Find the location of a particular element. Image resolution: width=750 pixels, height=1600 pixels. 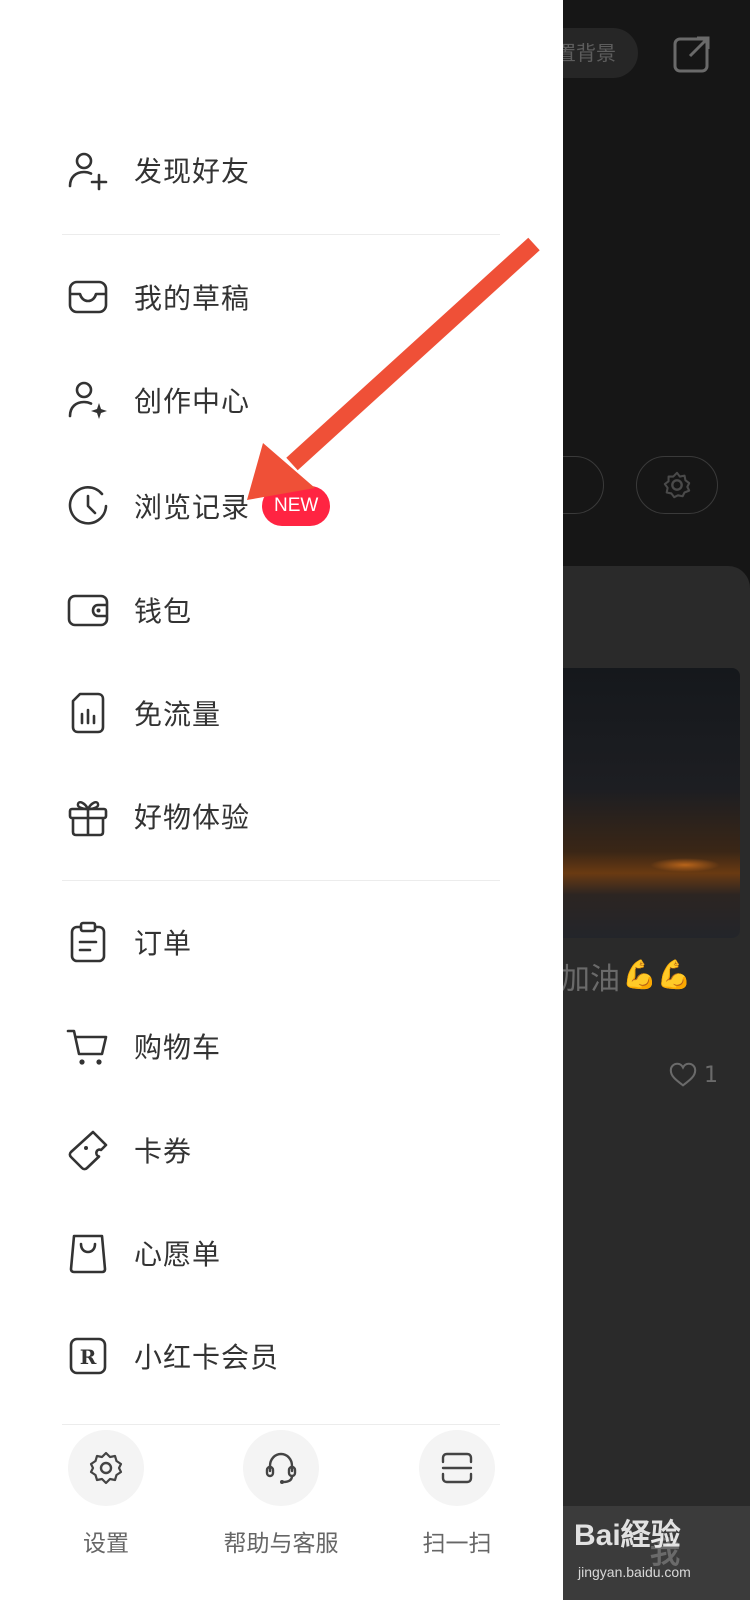

note-like: 1 is located at coordinates (693, 1075).